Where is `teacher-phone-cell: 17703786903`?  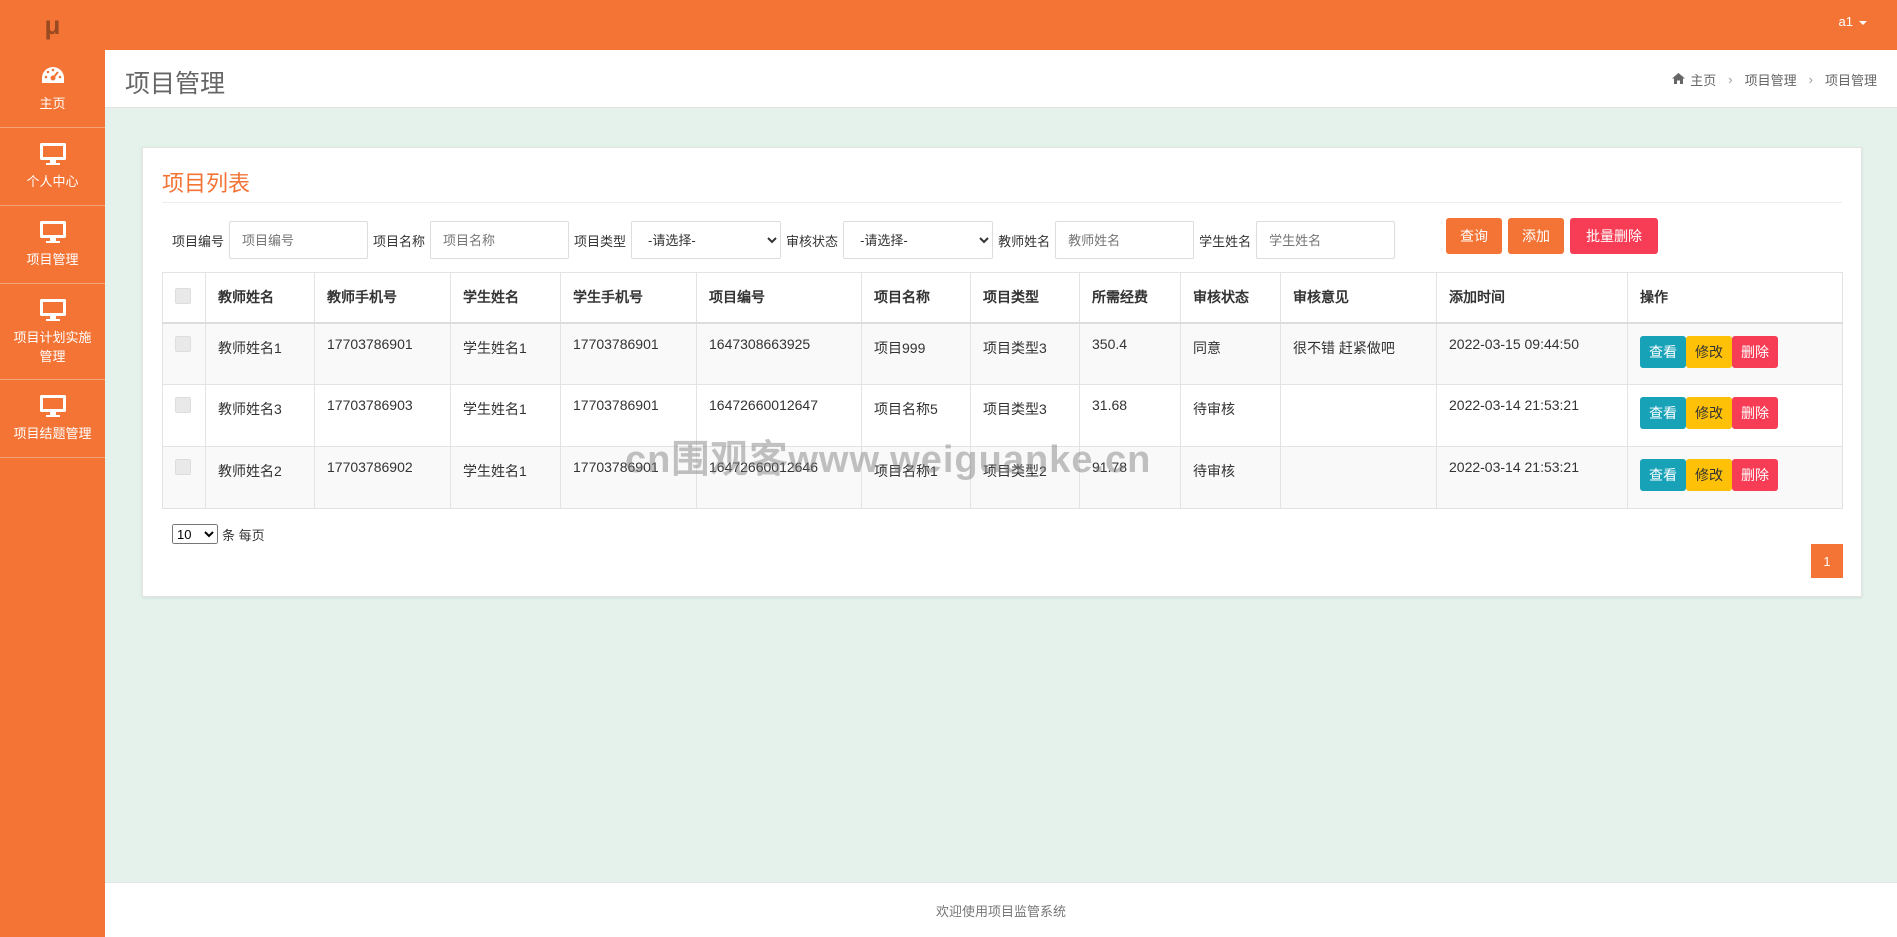 teacher-phone-cell: 17703786903 is located at coordinates (382, 415).